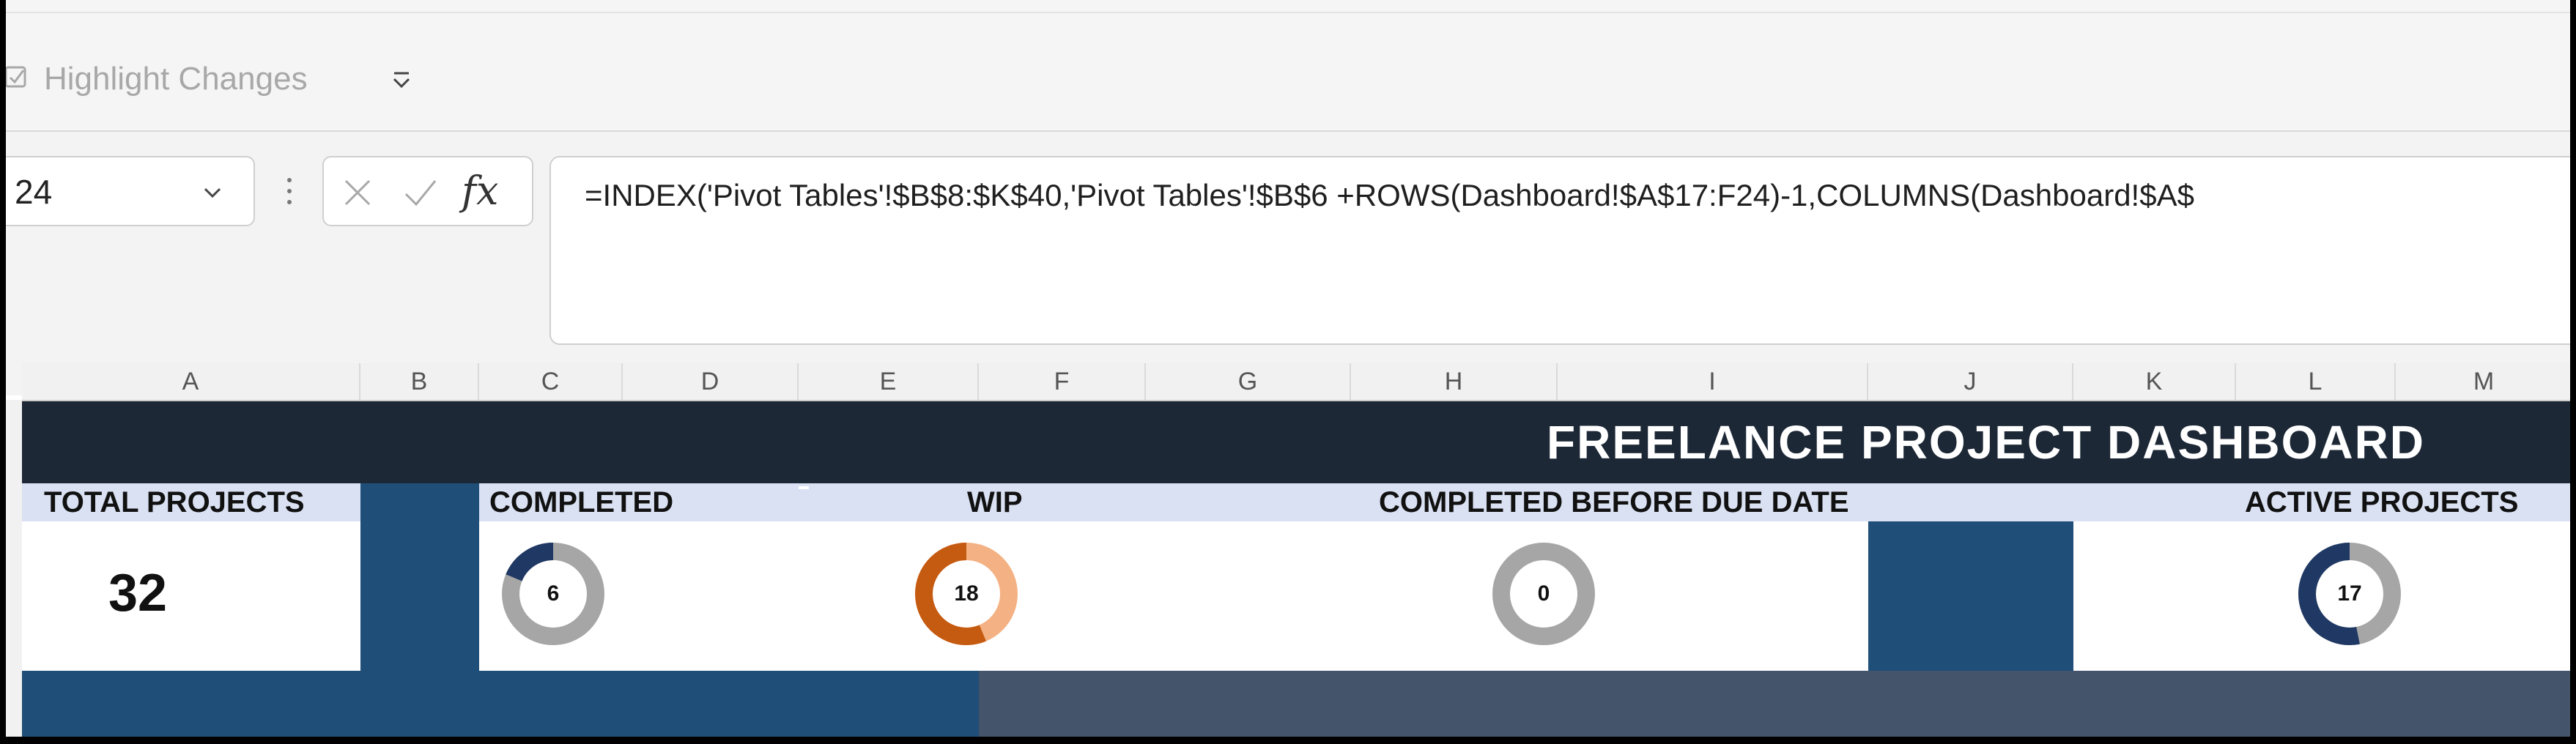  What do you see at coordinates (1986, 442) in the screenshot?
I see `dashboard-title: FREELANCE PROJECT DASHBOARD` at bounding box center [1986, 442].